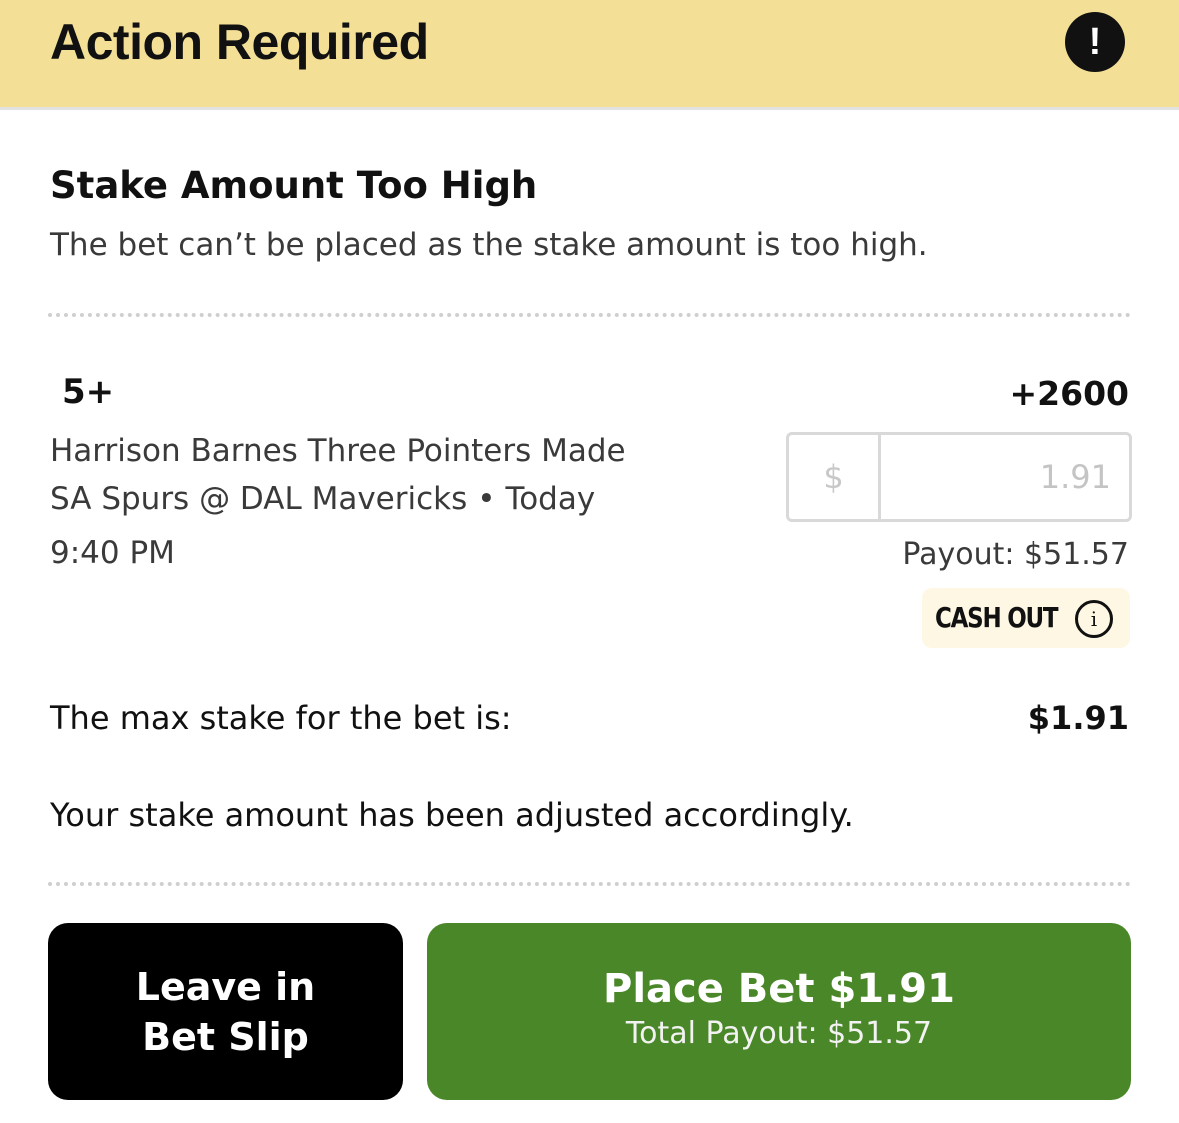 Image resolution: width=1179 pixels, height=1123 pixels. I want to click on bet-odds: +2600, so click(1069, 393).